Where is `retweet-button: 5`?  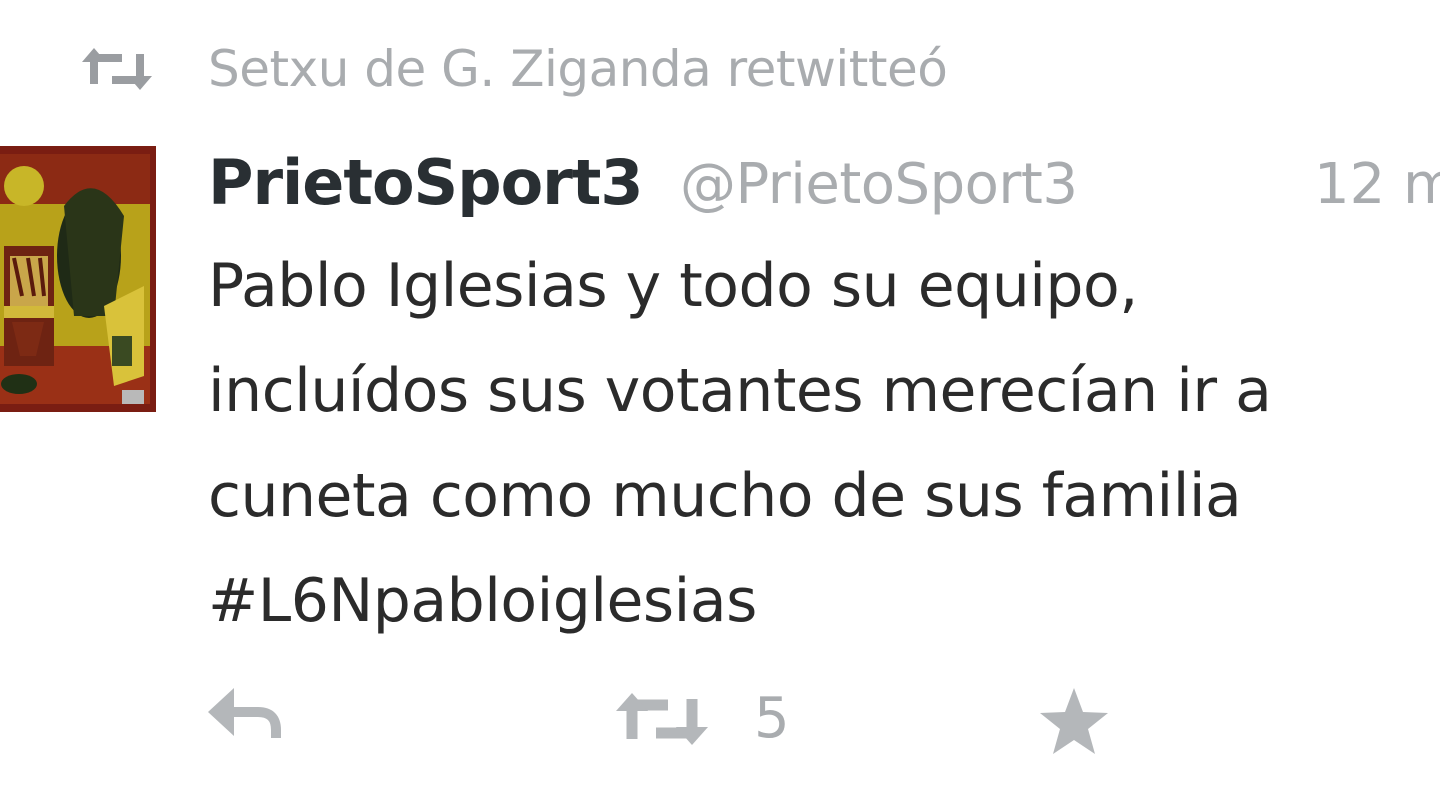 retweet-button: 5 is located at coordinates (703, 718).